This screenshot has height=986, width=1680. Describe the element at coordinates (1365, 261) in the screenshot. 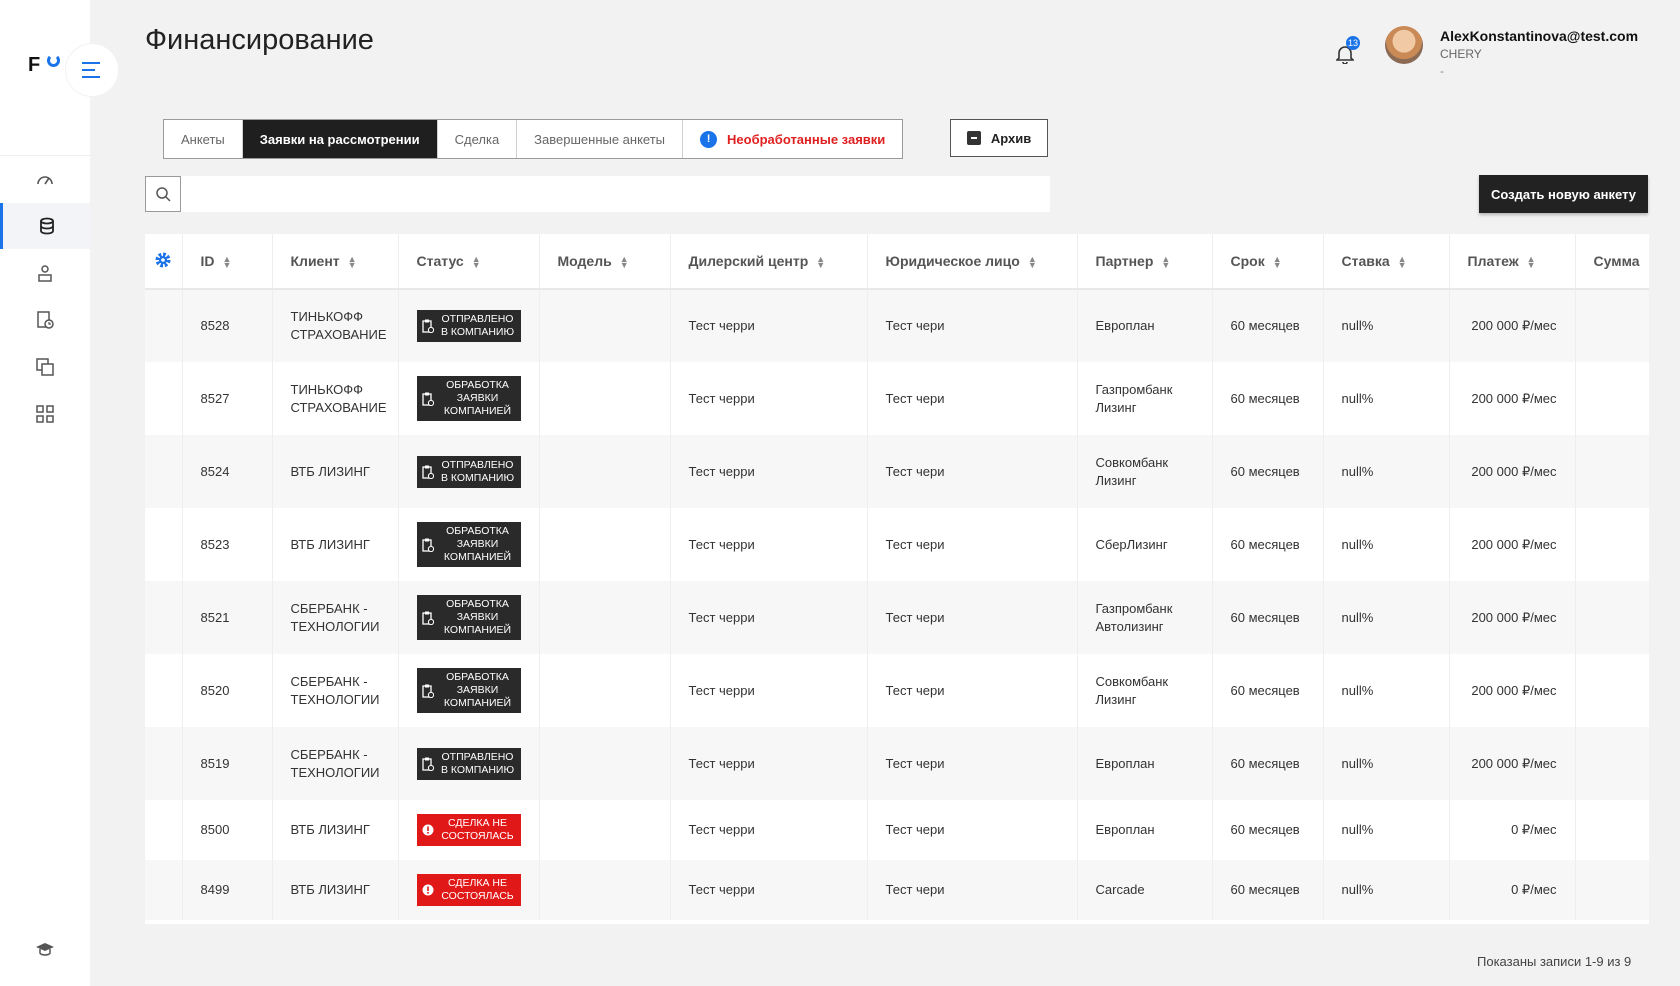

I see `column-header-label: Ставка` at that location.